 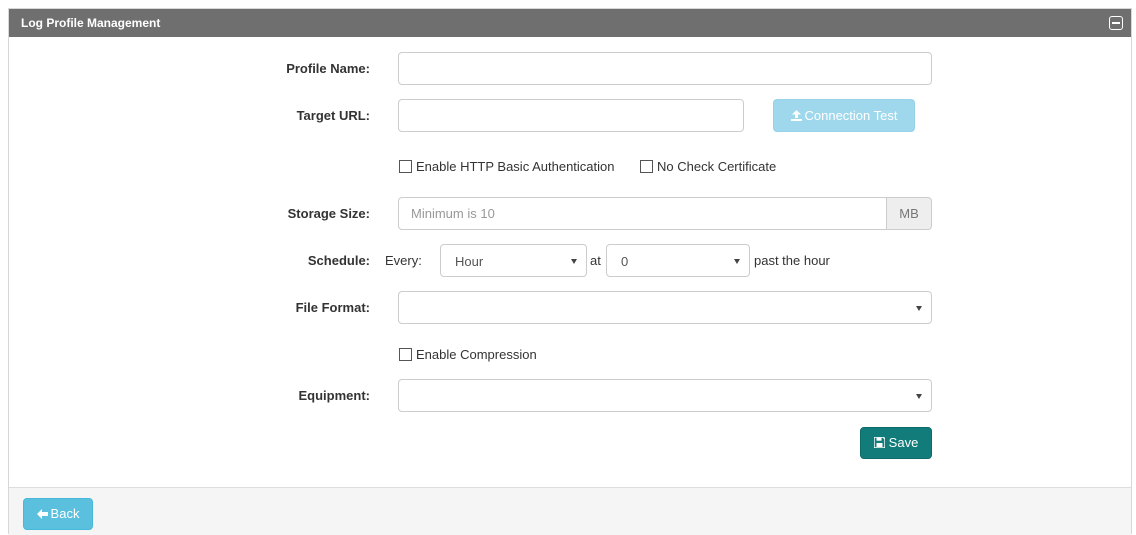 What do you see at coordinates (595, 260) in the screenshot?
I see `schedule-at-text: at` at bounding box center [595, 260].